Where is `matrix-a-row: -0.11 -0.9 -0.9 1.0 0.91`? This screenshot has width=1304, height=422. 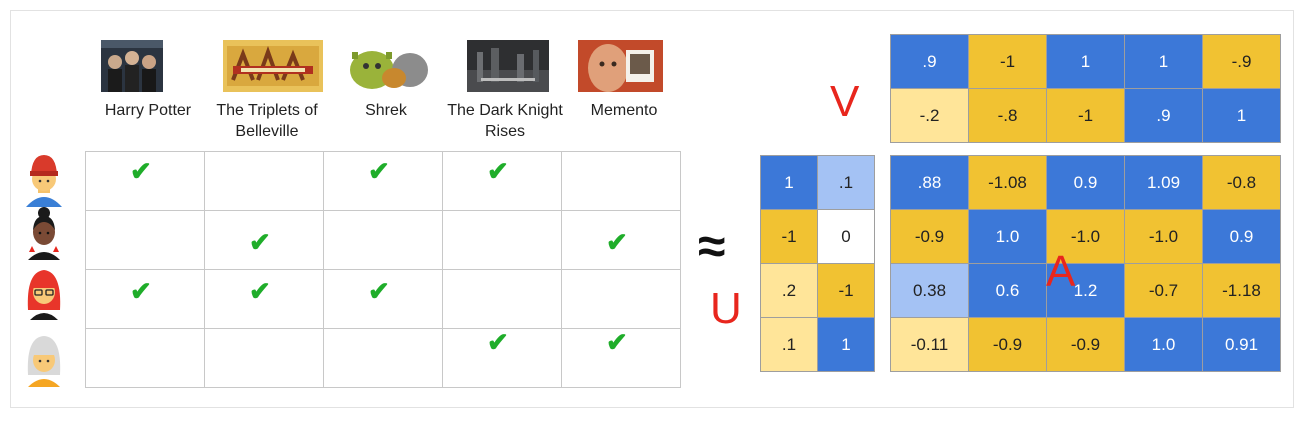 matrix-a-row: -0.11 -0.9 -0.9 1.0 0.91 is located at coordinates (1085, 344).